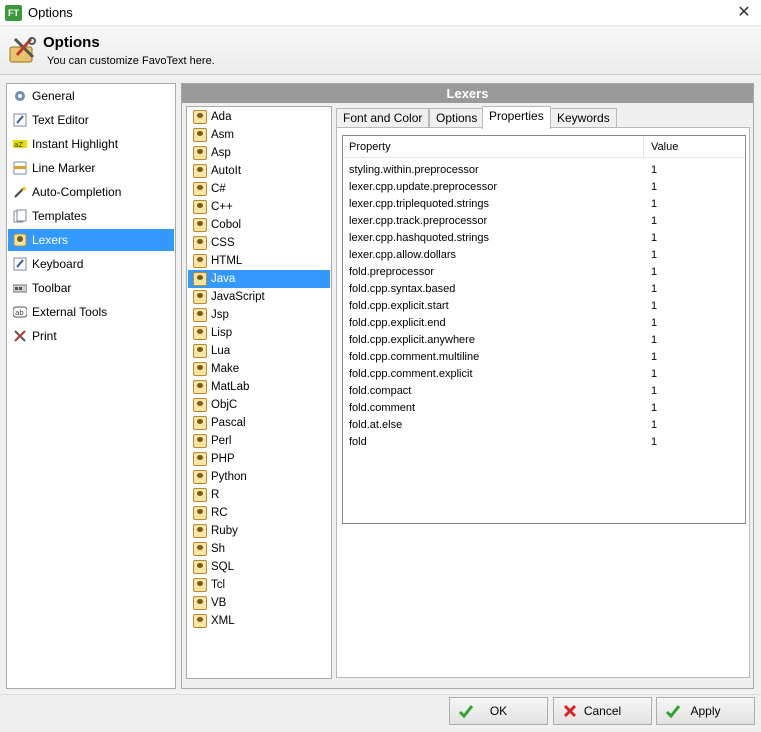  Describe the element at coordinates (20, 288) in the screenshot. I see `toolbar-icon` at that location.